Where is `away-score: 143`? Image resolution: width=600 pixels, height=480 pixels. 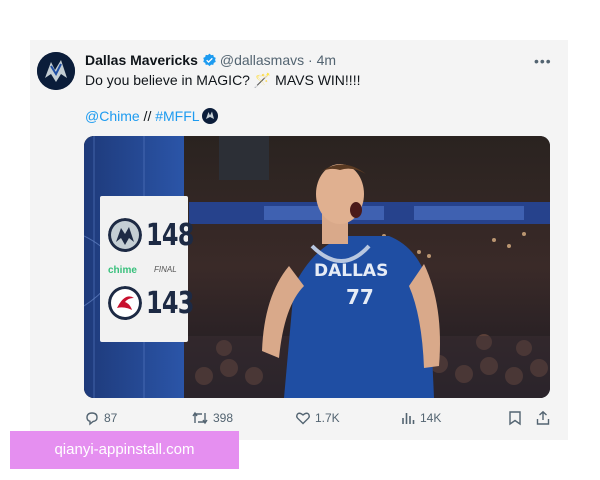 away-score: 143 is located at coordinates (170, 303).